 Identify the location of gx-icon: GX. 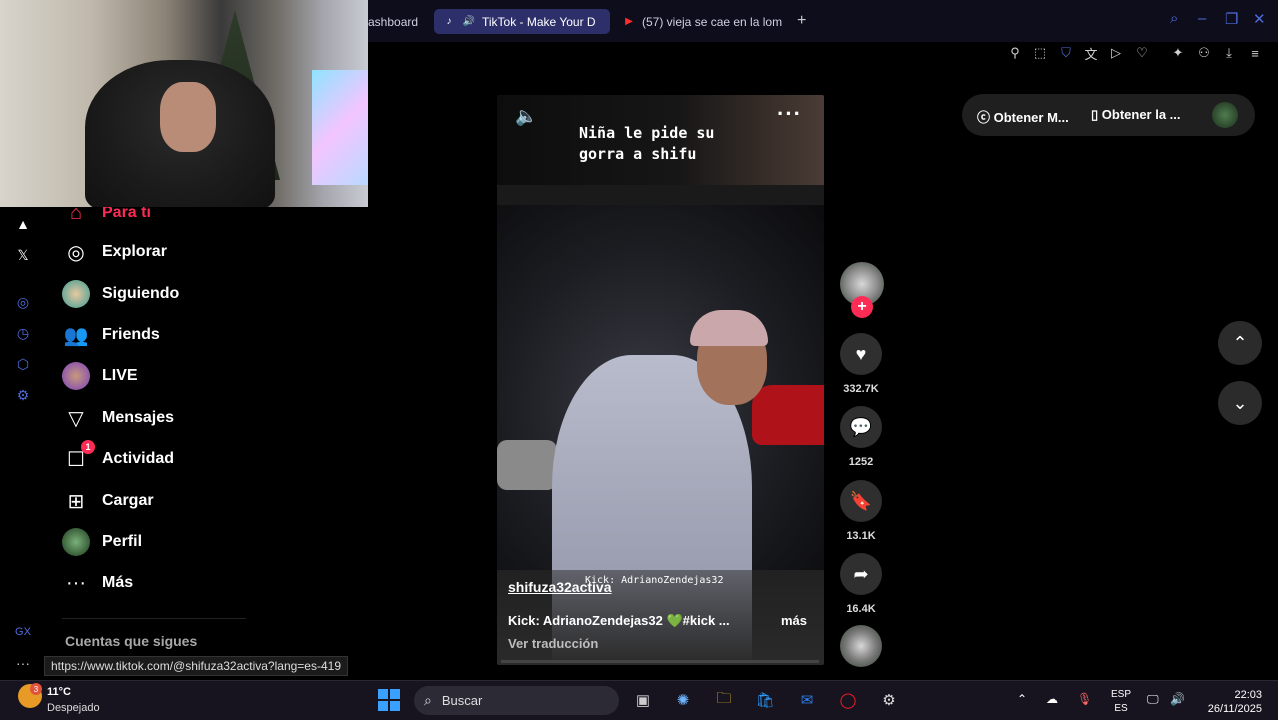
(23, 632).